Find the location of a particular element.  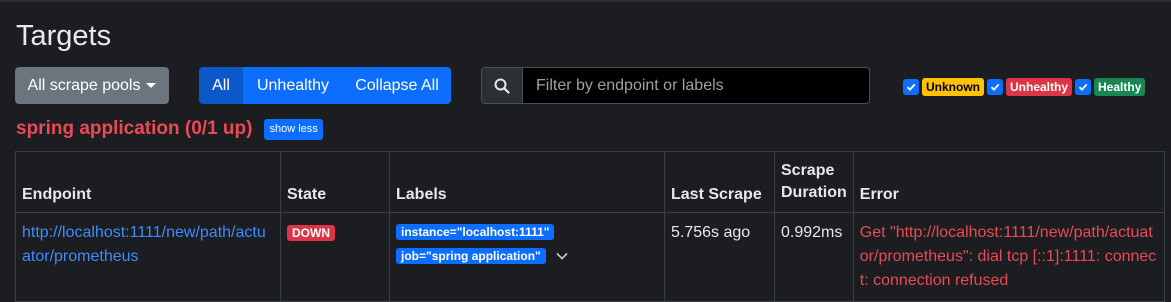

label-badge: job="spring application" is located at coordinates (471, 256).